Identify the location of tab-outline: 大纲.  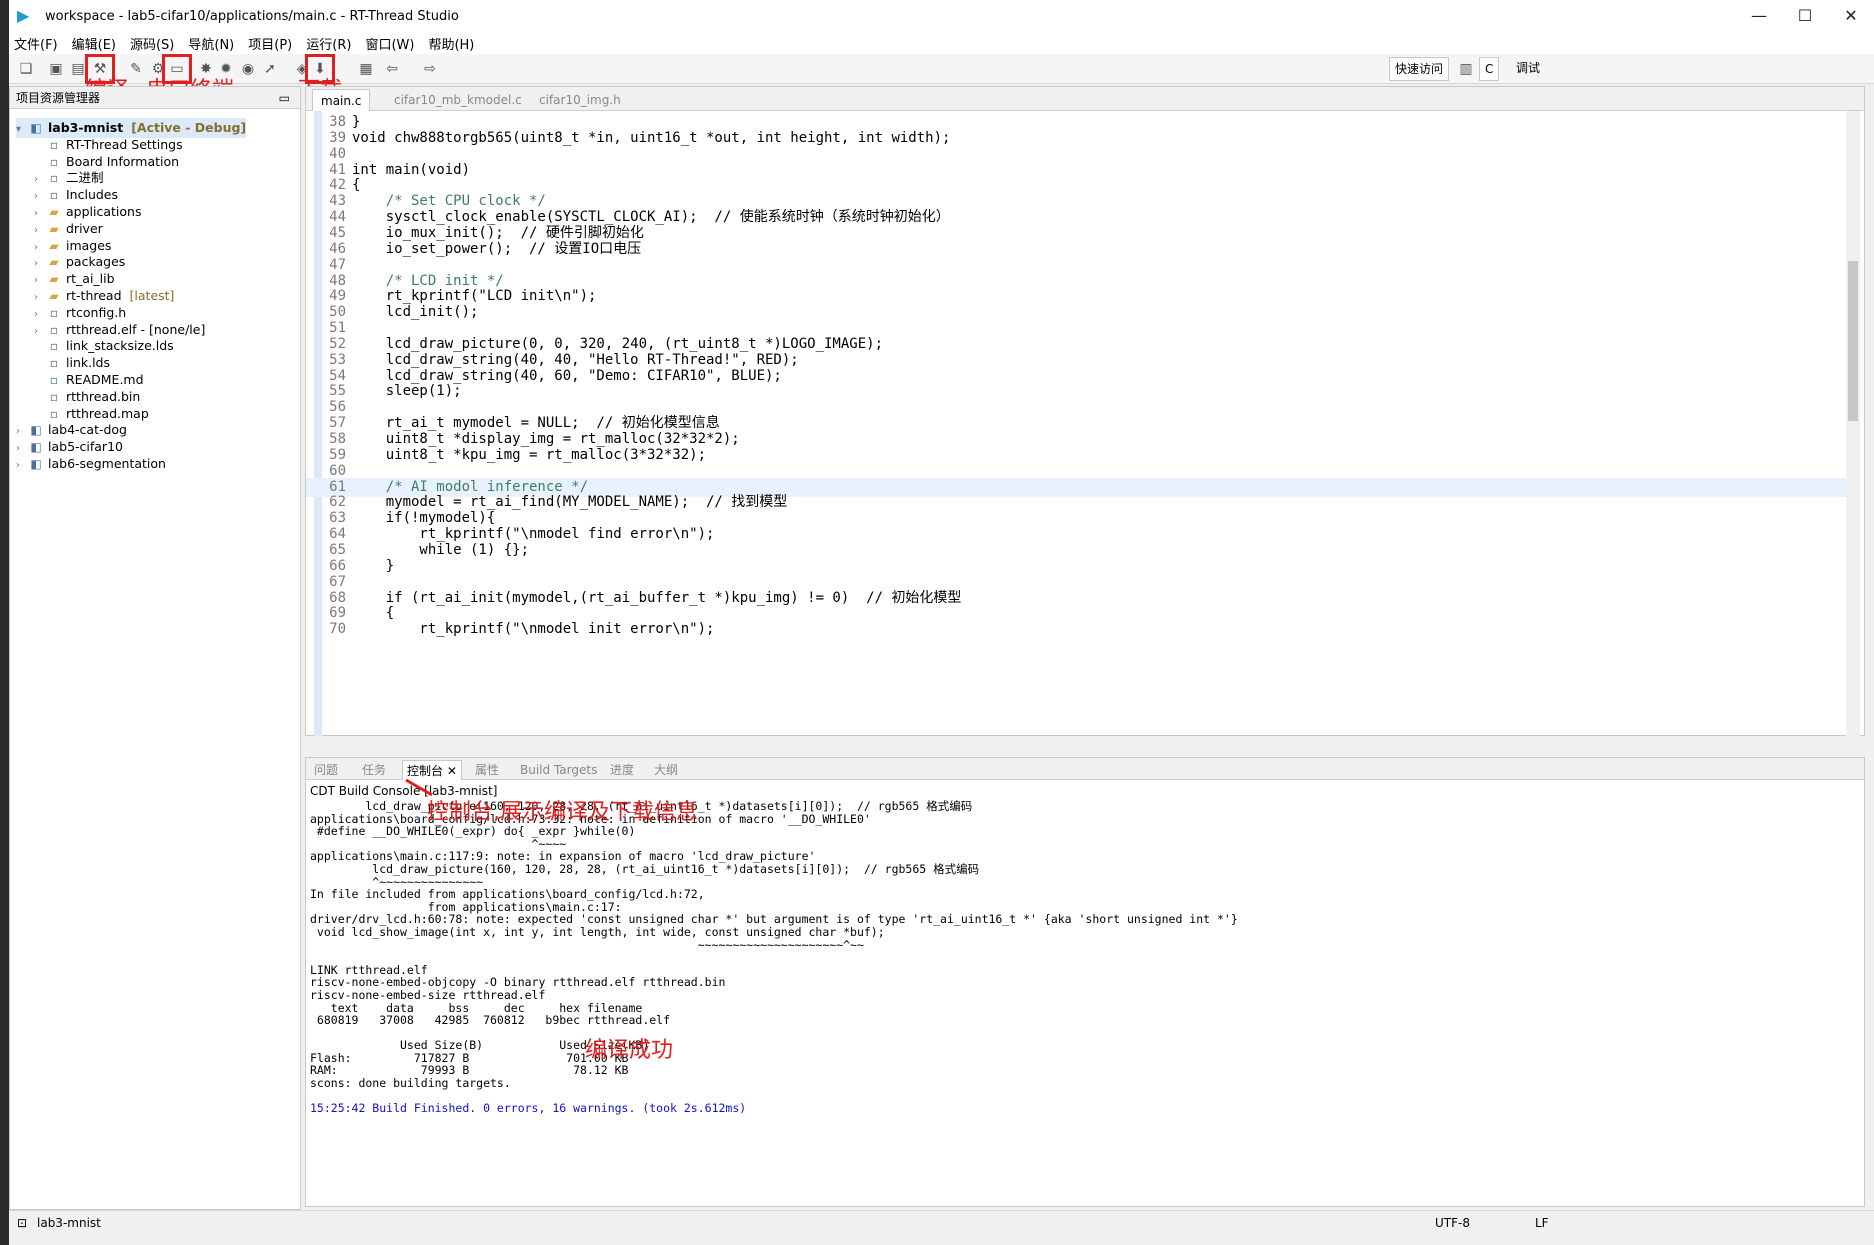
(666, 770).